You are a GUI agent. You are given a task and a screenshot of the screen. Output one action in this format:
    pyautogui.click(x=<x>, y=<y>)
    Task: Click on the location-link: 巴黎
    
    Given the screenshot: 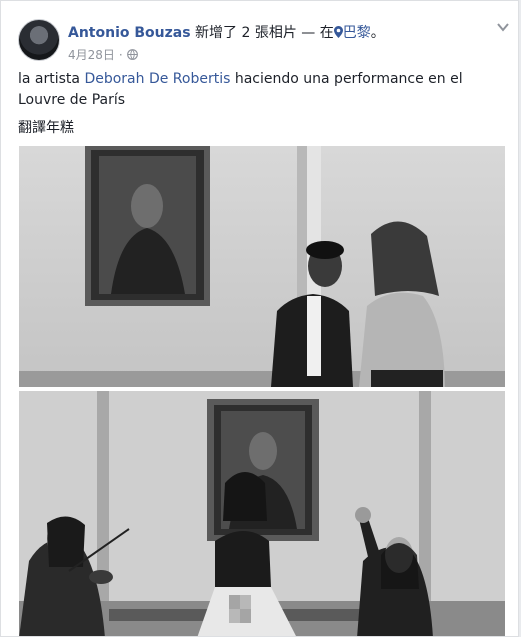 What is the action you would take?
    pyautogui.click(x=357, y=33)
    